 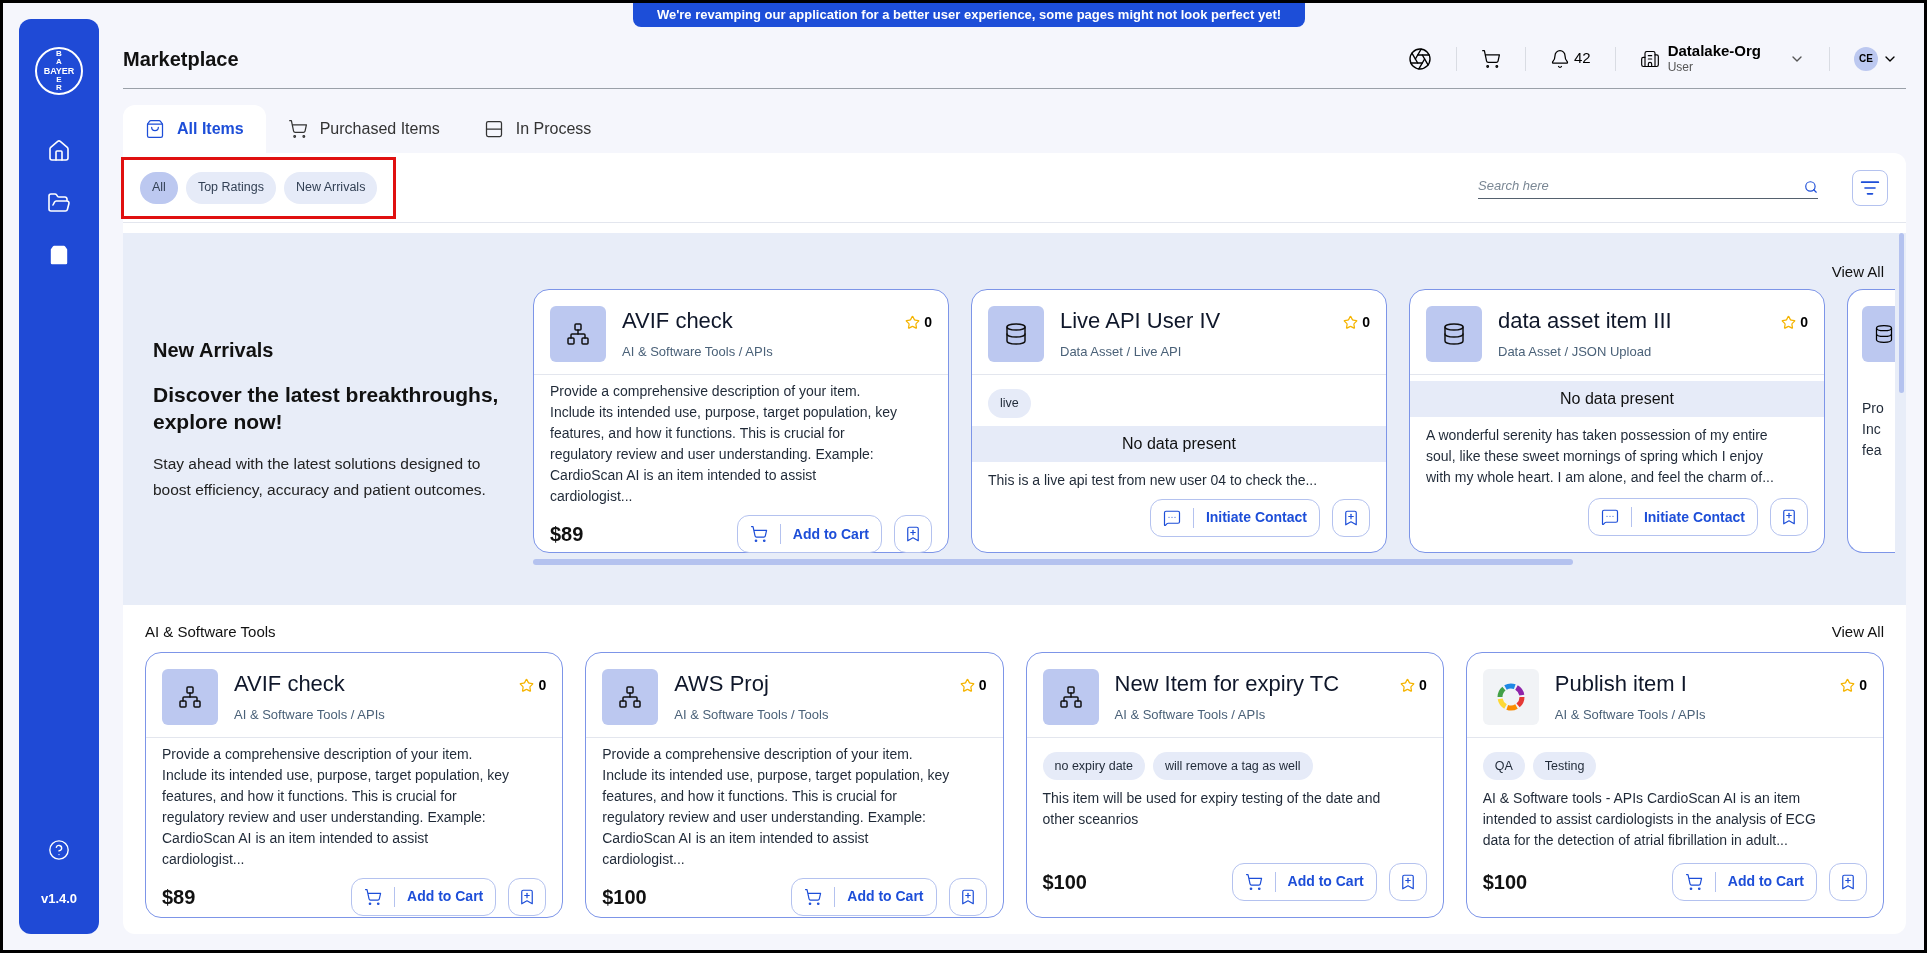 I want to click on horizontal-scrollbar, so click(x=1053, y=562).